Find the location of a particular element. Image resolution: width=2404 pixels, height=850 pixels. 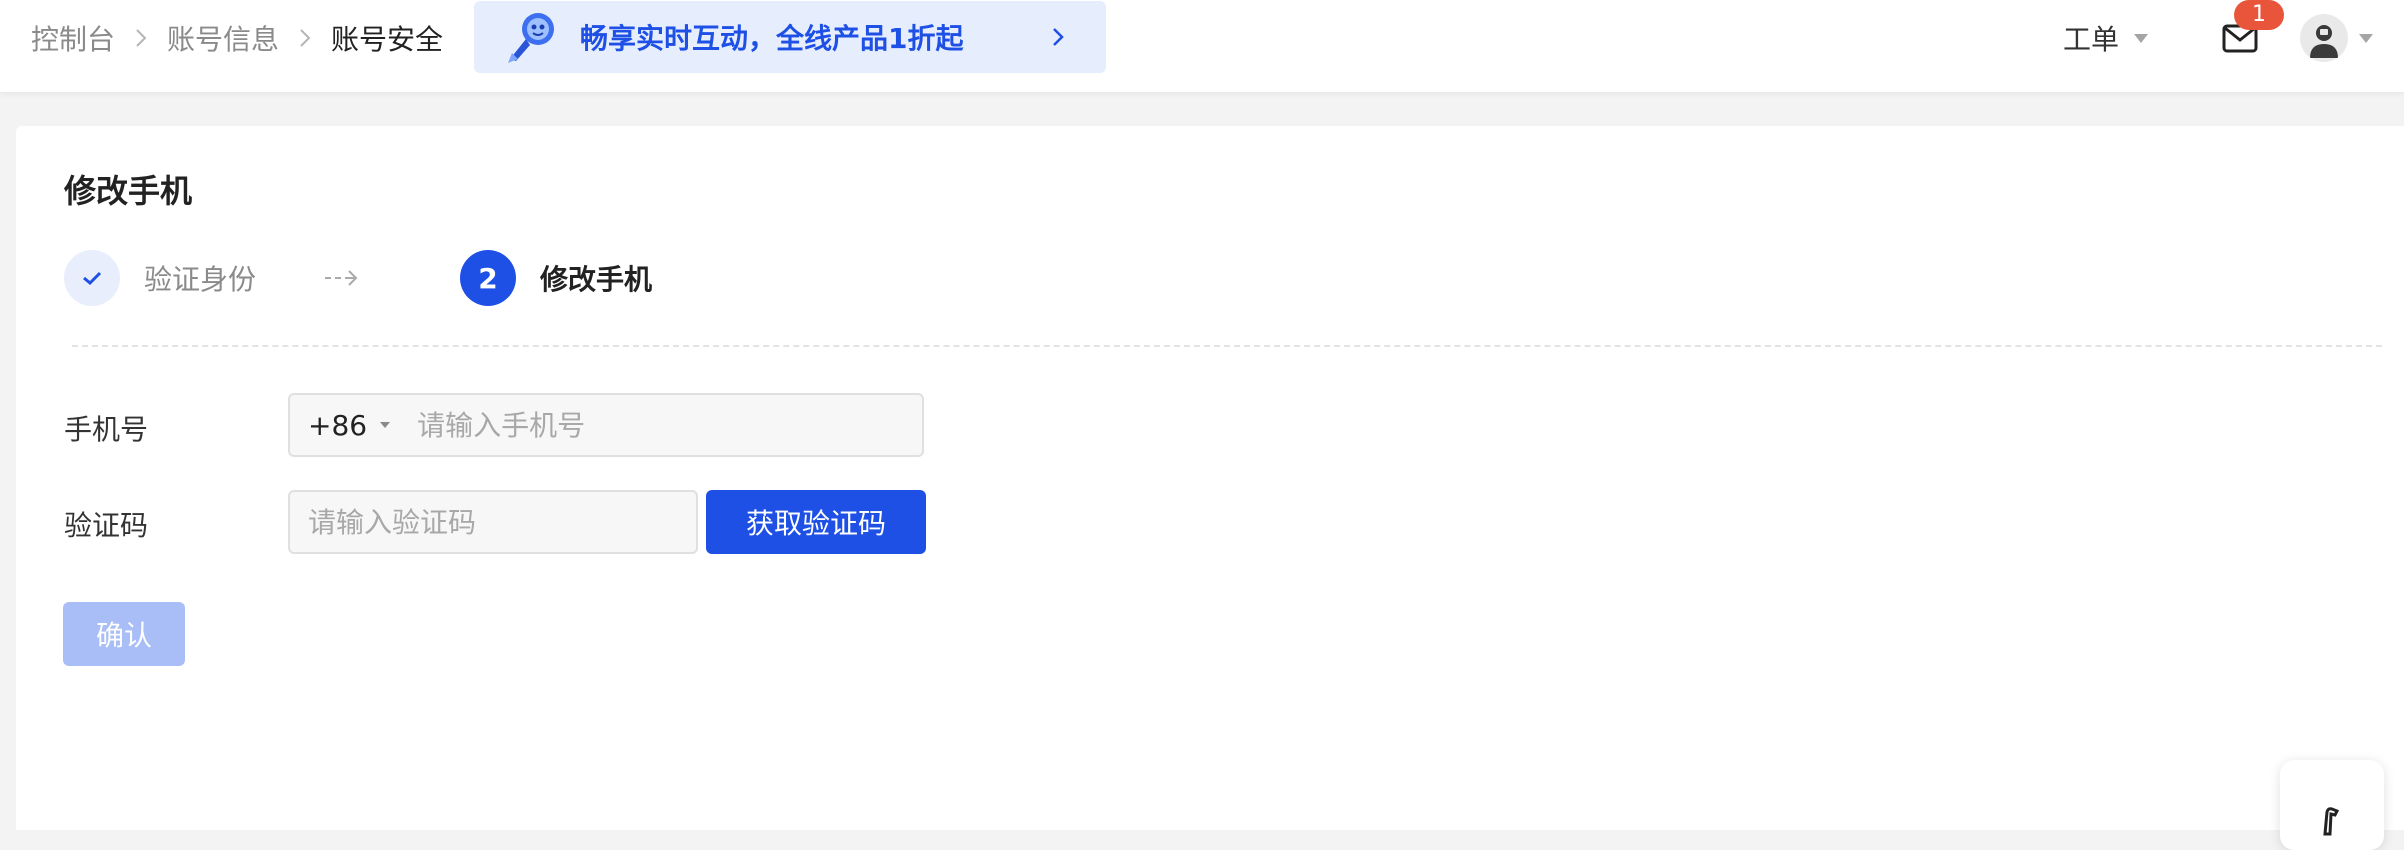

phone-label: 手机号 is located at coordinates (106, 429).